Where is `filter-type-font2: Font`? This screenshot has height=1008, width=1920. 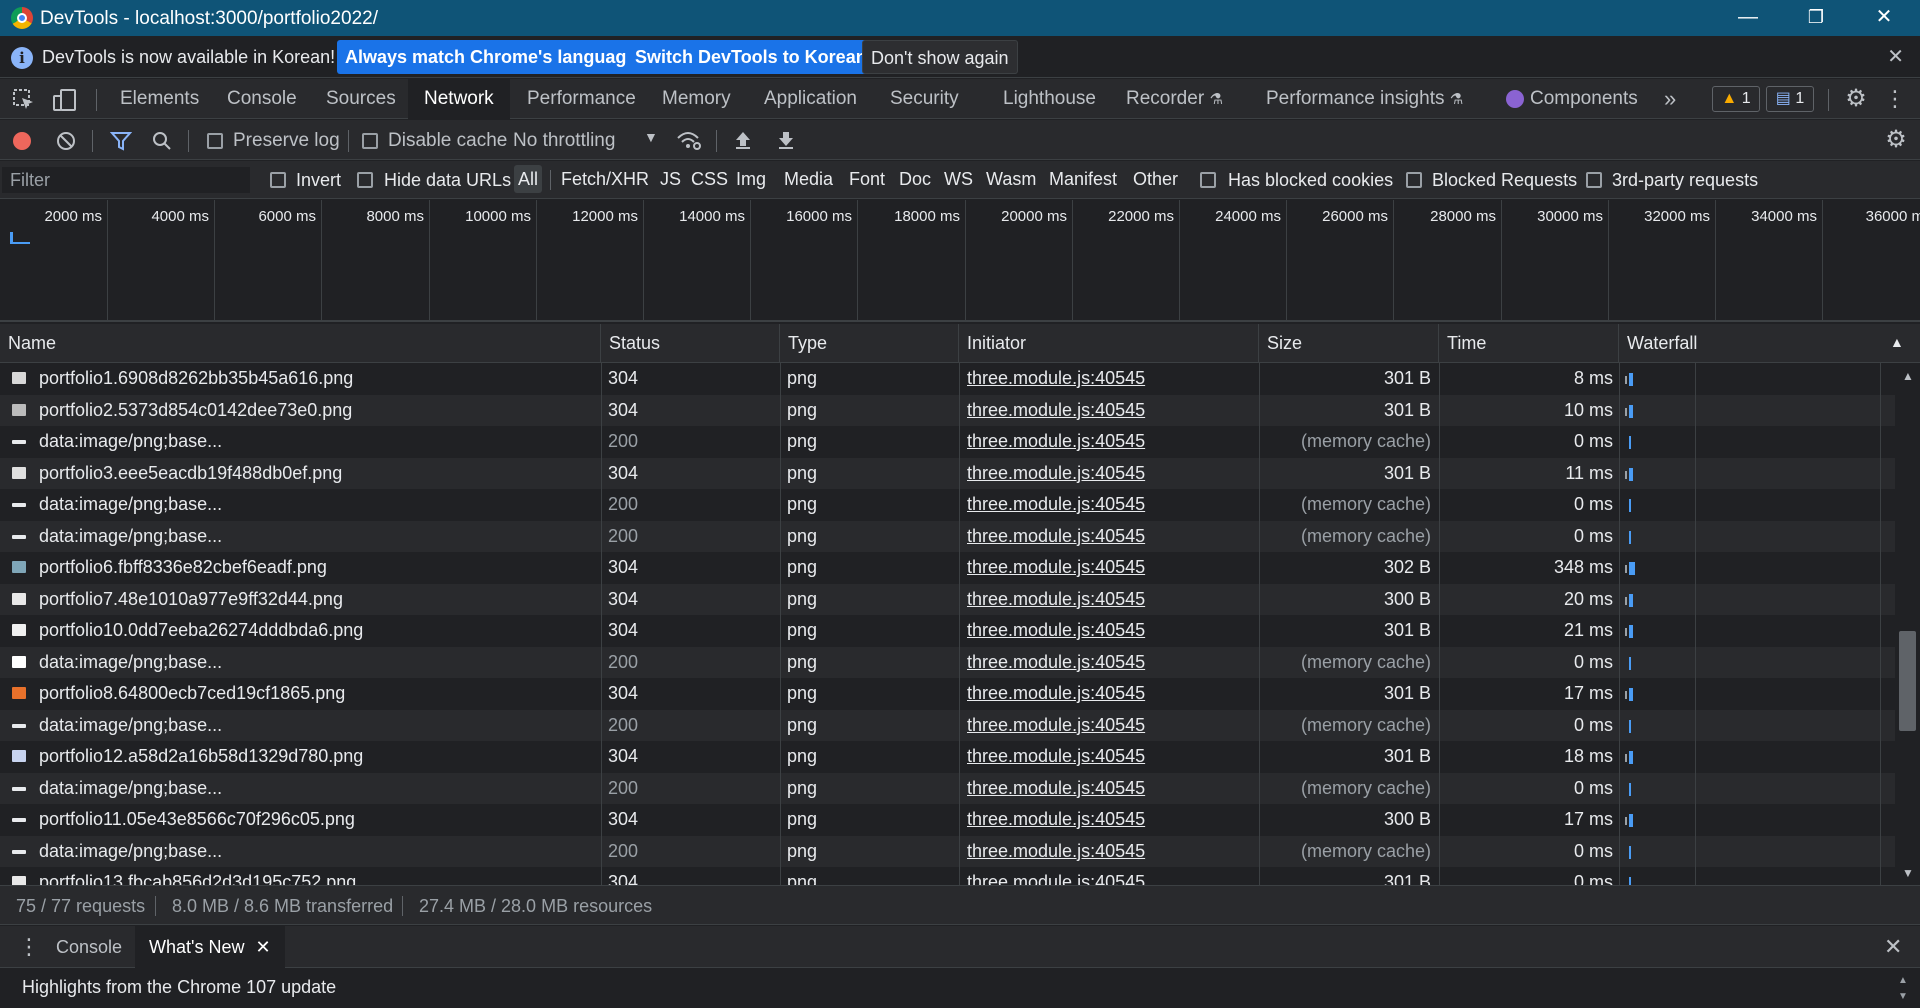 filter-type-font2: Font is located at coordinates (867, 179).